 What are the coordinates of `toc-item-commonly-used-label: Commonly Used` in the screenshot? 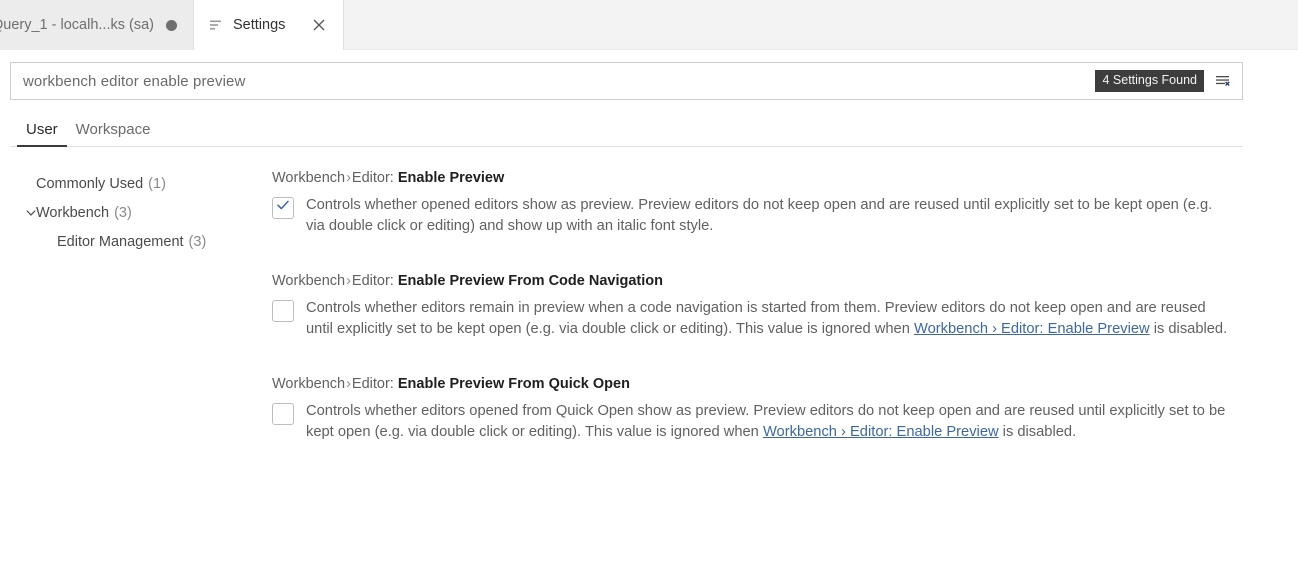 It's located at (90, 183).